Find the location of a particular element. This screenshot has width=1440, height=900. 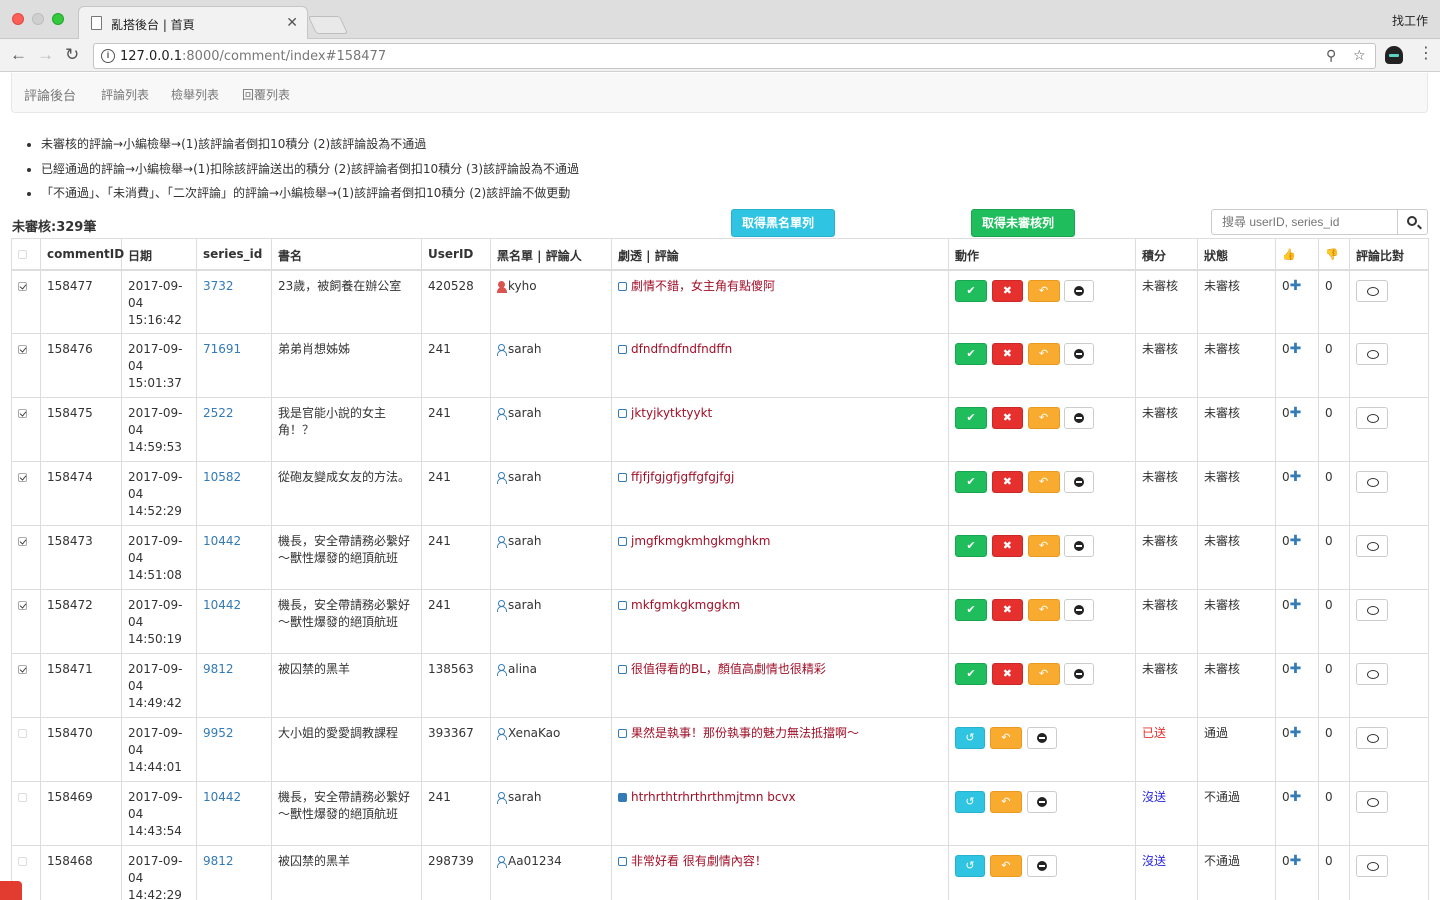

column-header: 評論比對 is located at coordinates (1389, 254).